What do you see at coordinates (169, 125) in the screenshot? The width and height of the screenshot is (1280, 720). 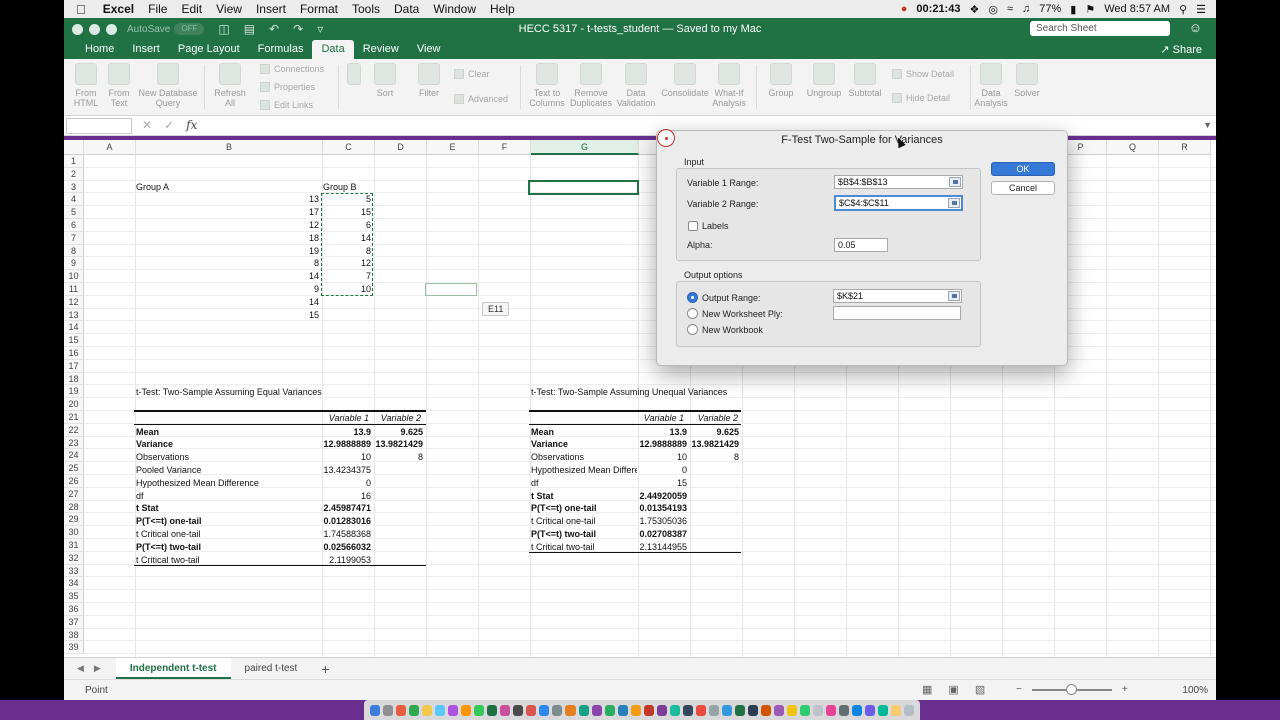 I see `confirm-entry-icon: ✓` at bounding box center [169, 125].